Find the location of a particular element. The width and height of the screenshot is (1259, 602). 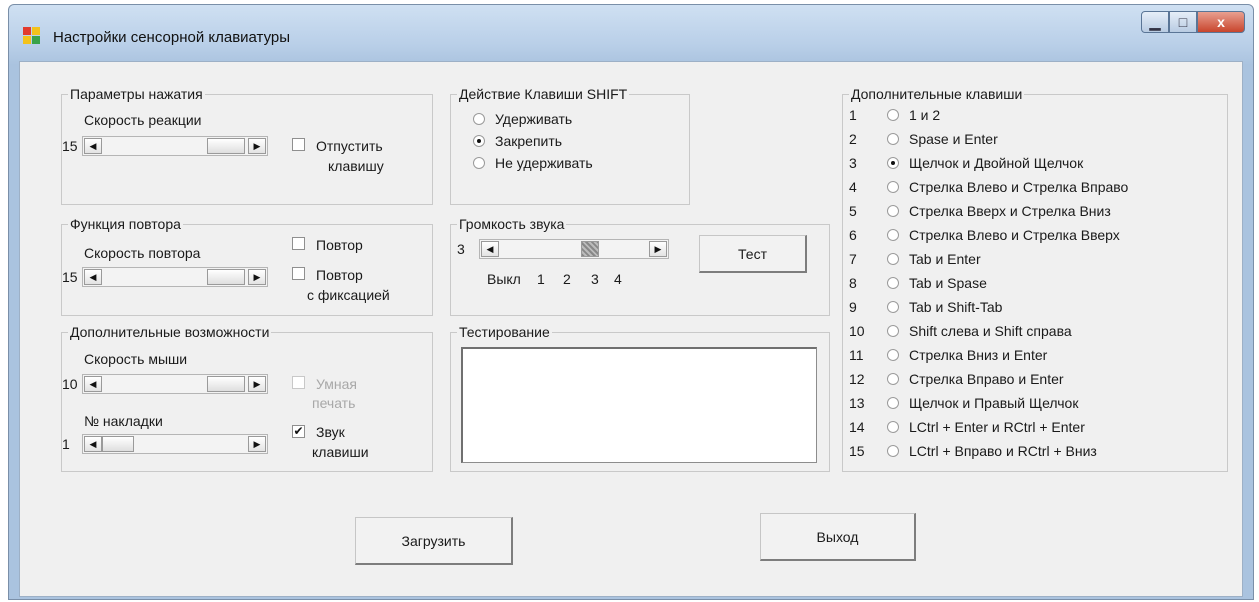

key-option-label: Tab и Enter is located at coordinates (945, 259).